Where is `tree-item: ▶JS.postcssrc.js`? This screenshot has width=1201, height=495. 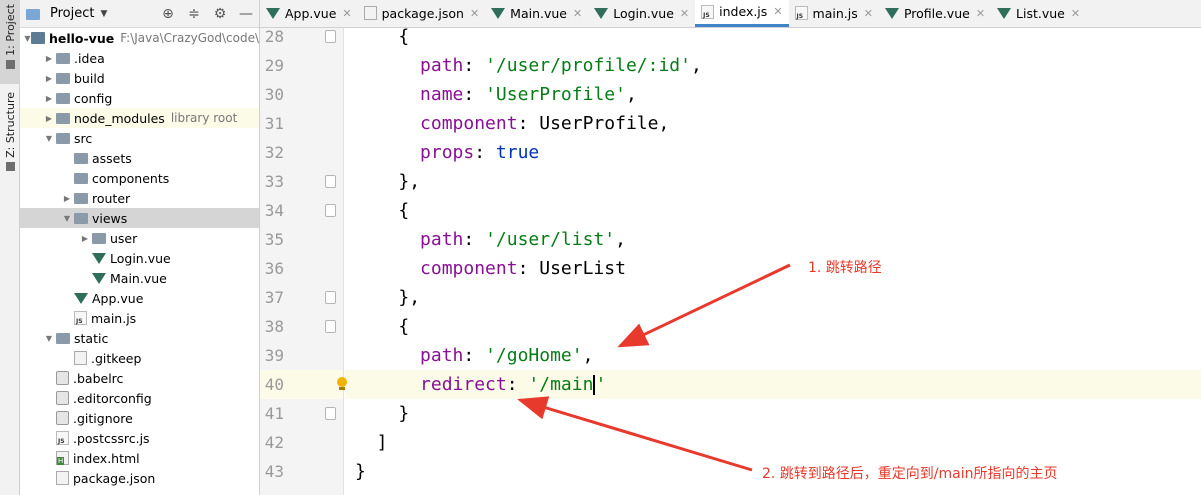
tree-item: ▶JS.postcssrc.js is located at coordinates (139, 438).